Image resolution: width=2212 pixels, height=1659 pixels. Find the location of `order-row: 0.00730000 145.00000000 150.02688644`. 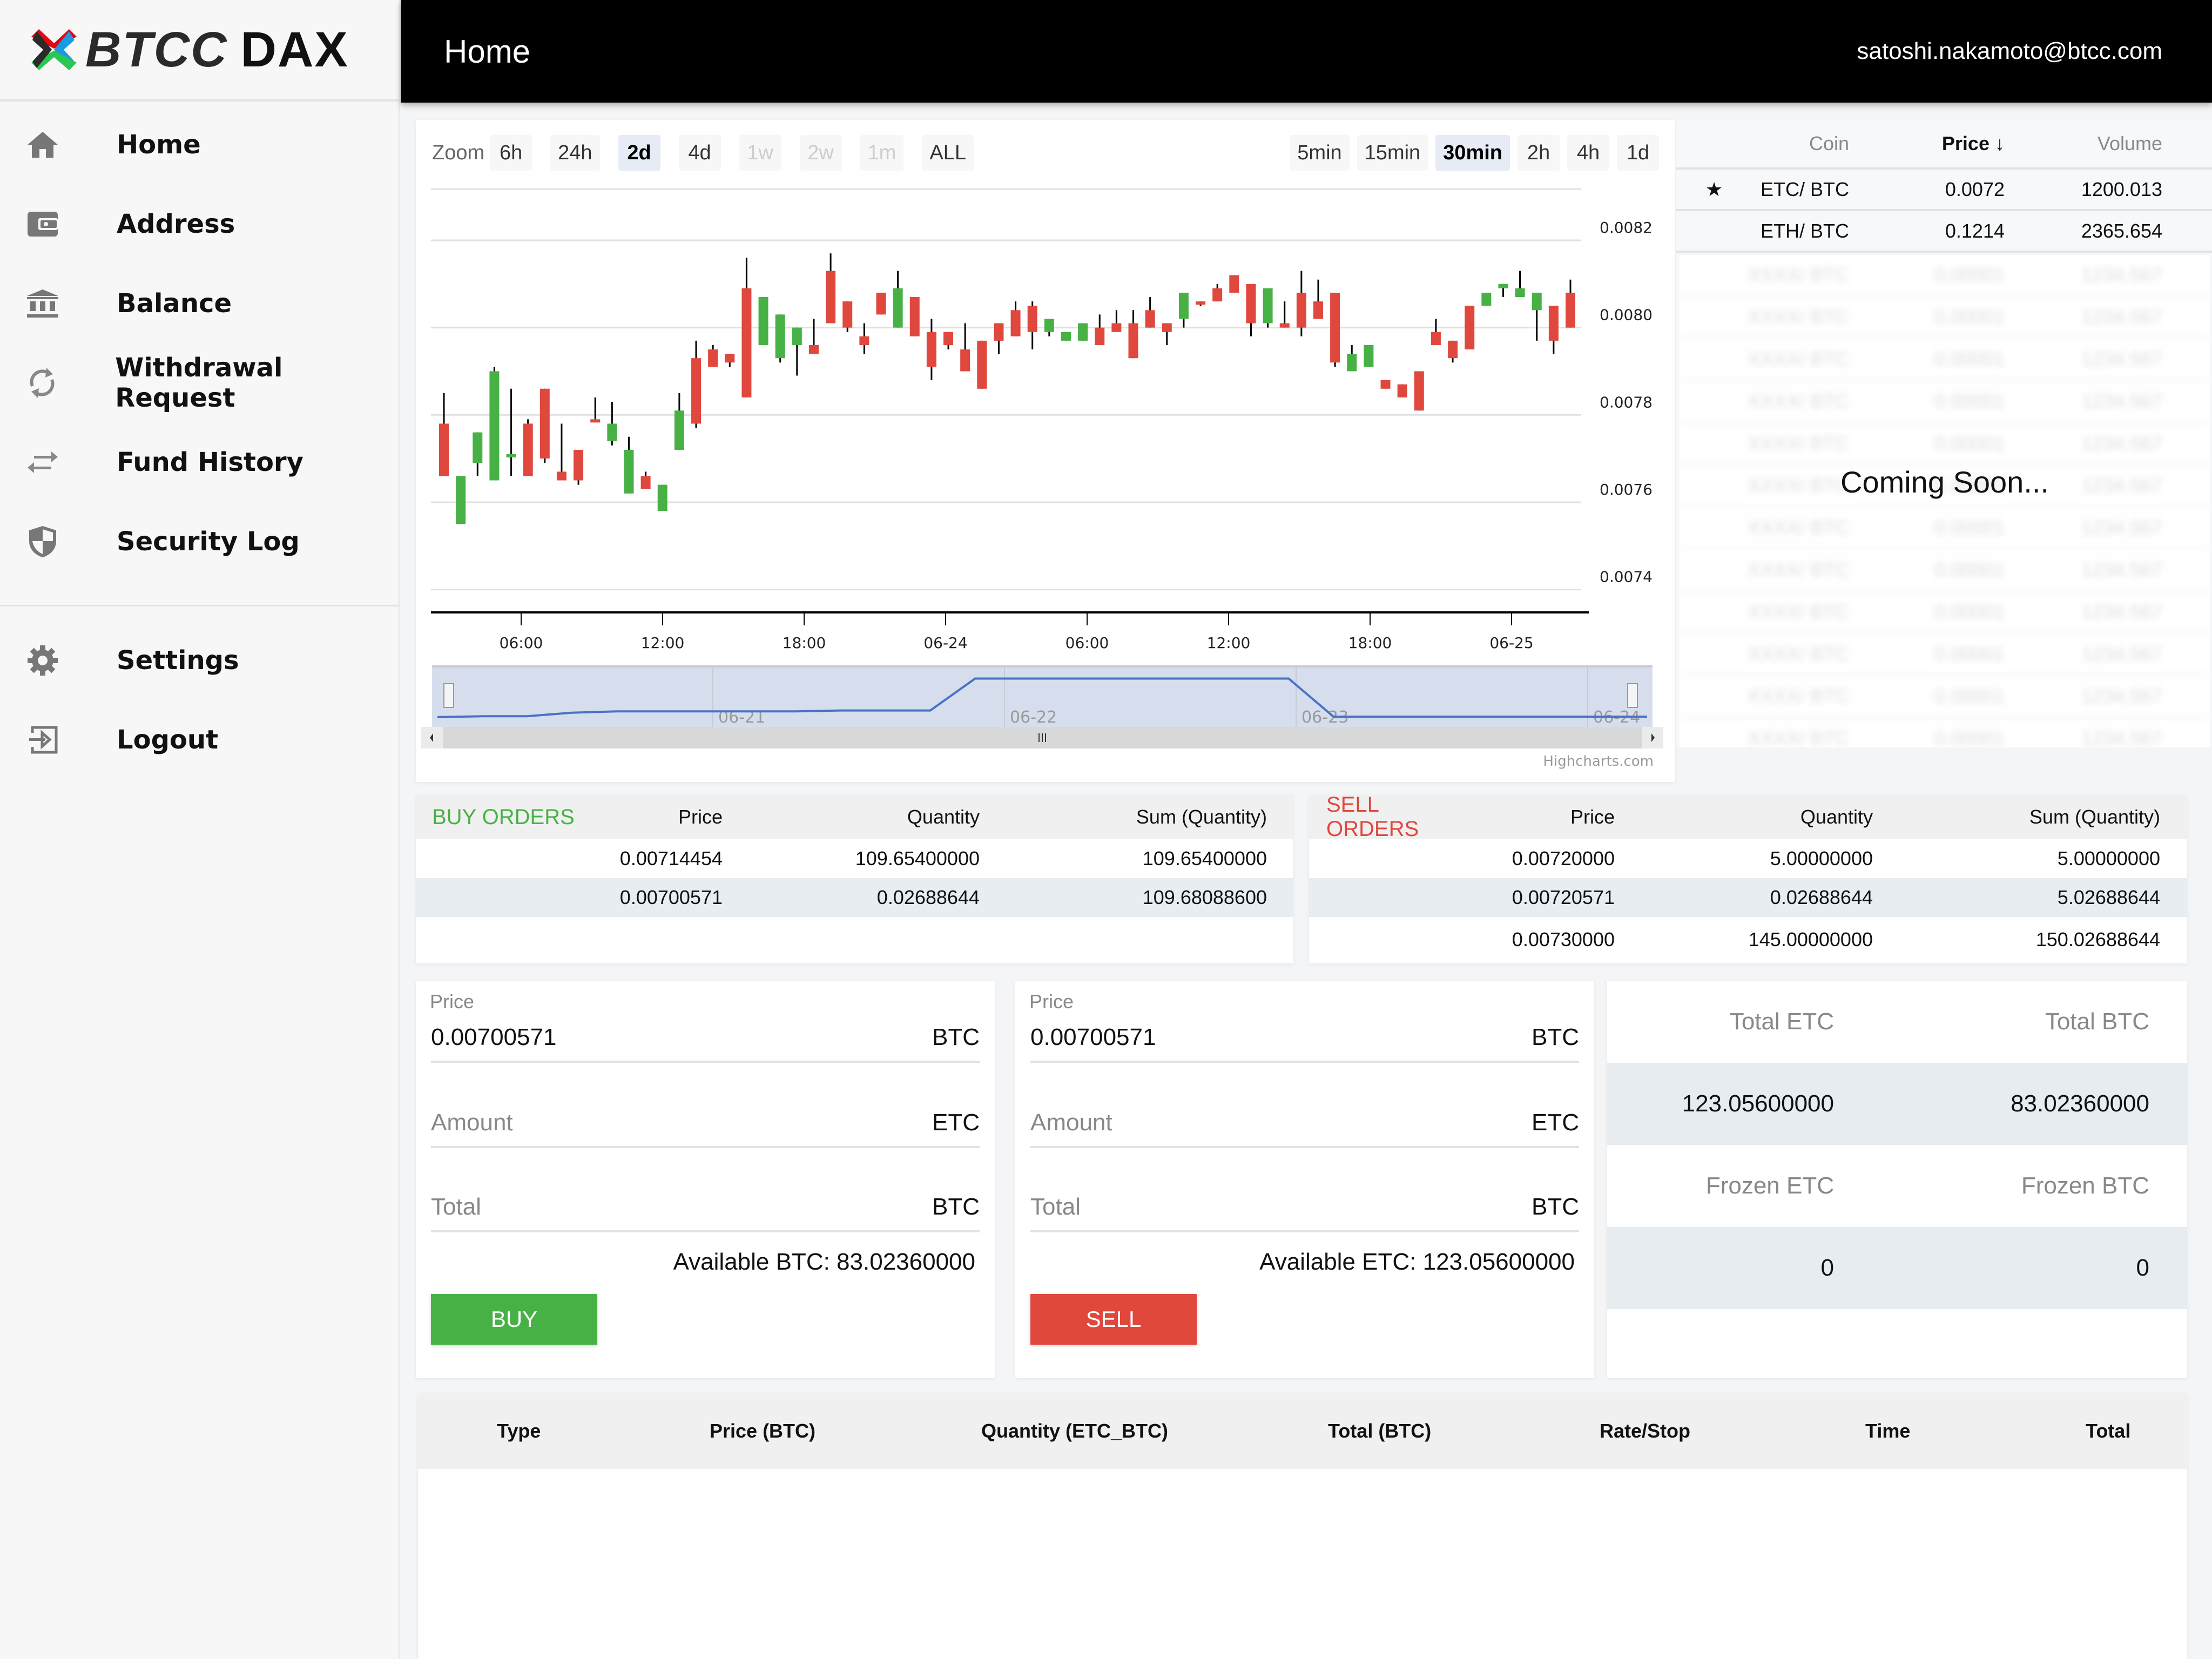

order-row: 0.00730000 145.00000000 150.02688644 is located at coordinates (1748, 939).